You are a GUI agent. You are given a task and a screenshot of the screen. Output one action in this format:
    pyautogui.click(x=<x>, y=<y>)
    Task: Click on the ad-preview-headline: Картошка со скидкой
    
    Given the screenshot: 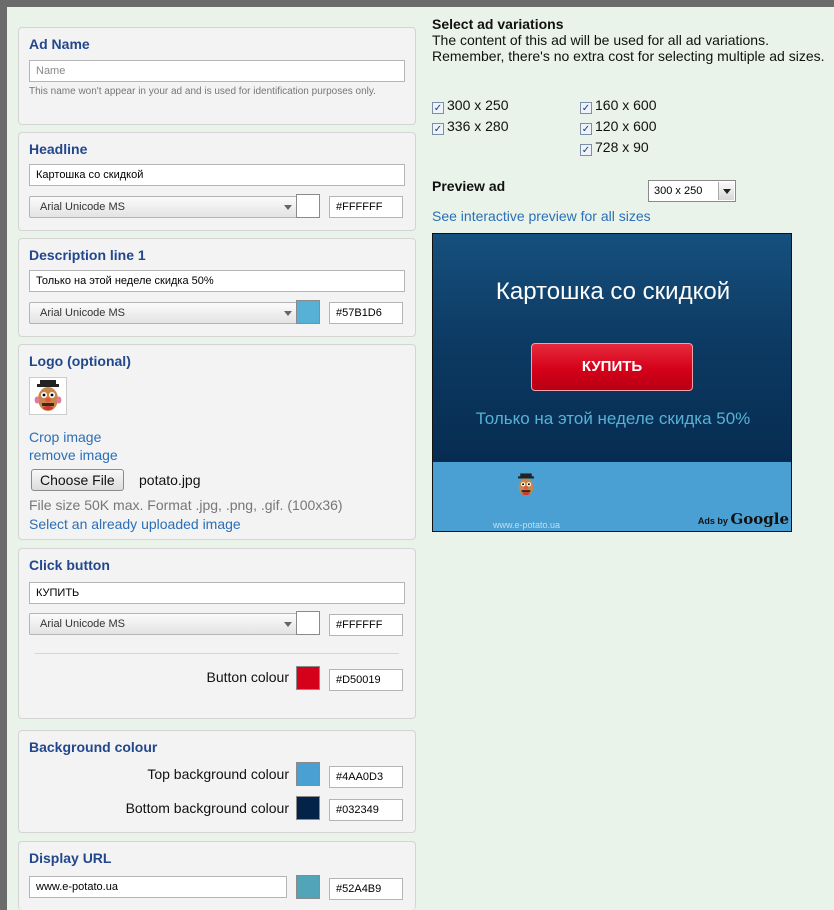 What is the action you would take?
    pyautogui.click(x=613, y=291)
    